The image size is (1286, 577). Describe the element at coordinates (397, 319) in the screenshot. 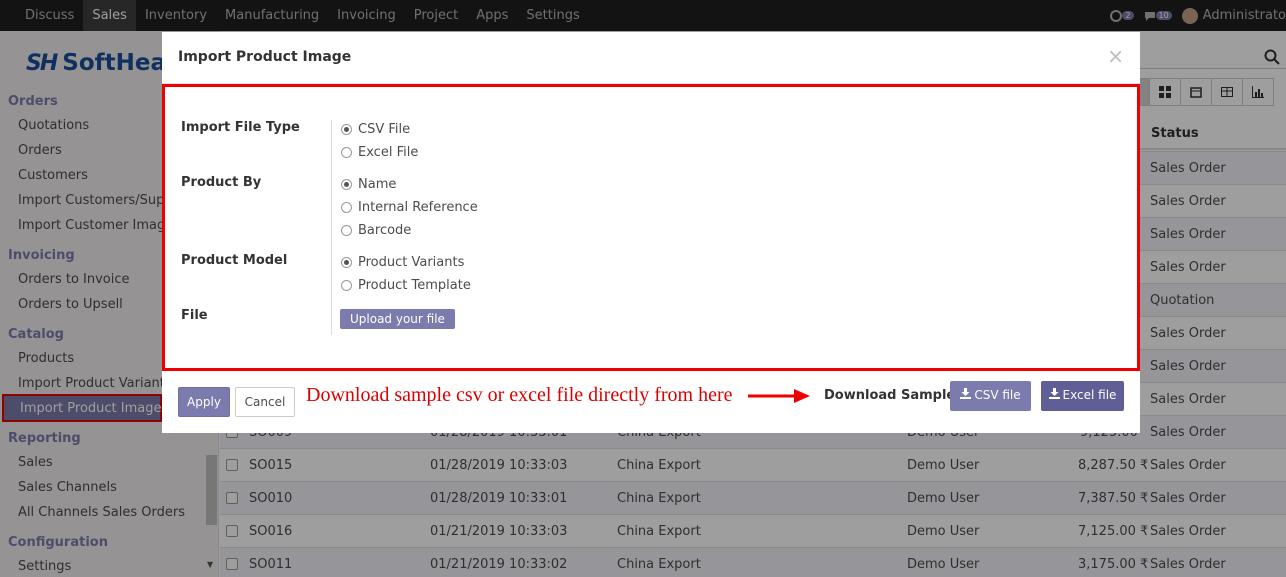

I see `upload-file-button: Upload your file` at that location.